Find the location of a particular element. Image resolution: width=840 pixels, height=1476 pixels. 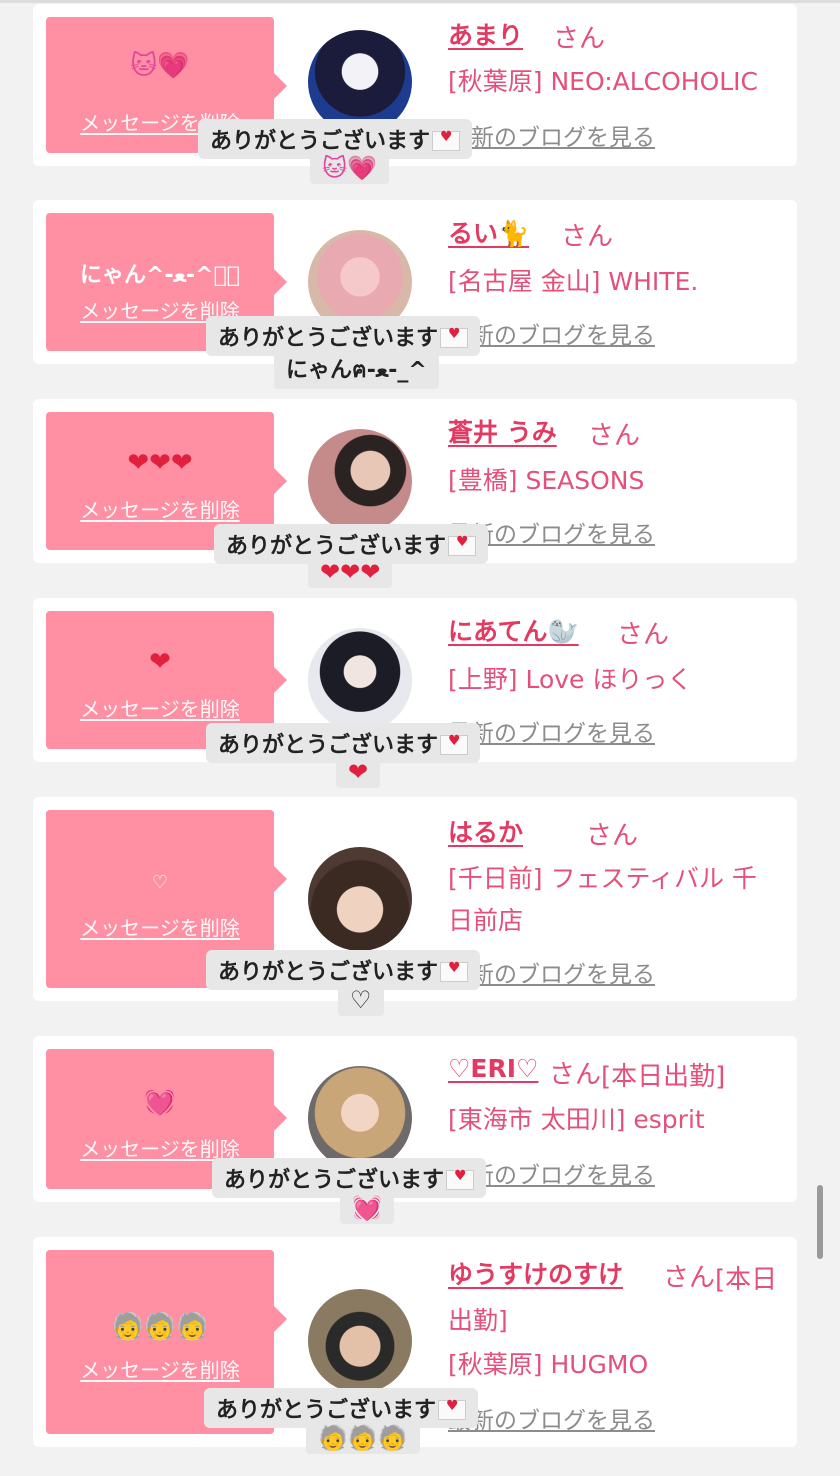

cast-name-link: るい🐈 is located at coordinates (488, 232).